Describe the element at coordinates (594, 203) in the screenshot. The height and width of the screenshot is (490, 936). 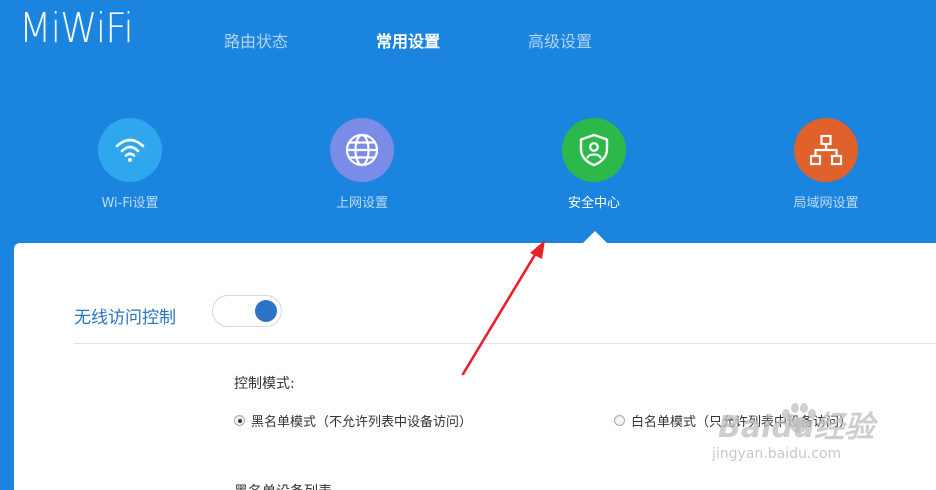
I see `menu-security-center-label: 安全中心` at that location.